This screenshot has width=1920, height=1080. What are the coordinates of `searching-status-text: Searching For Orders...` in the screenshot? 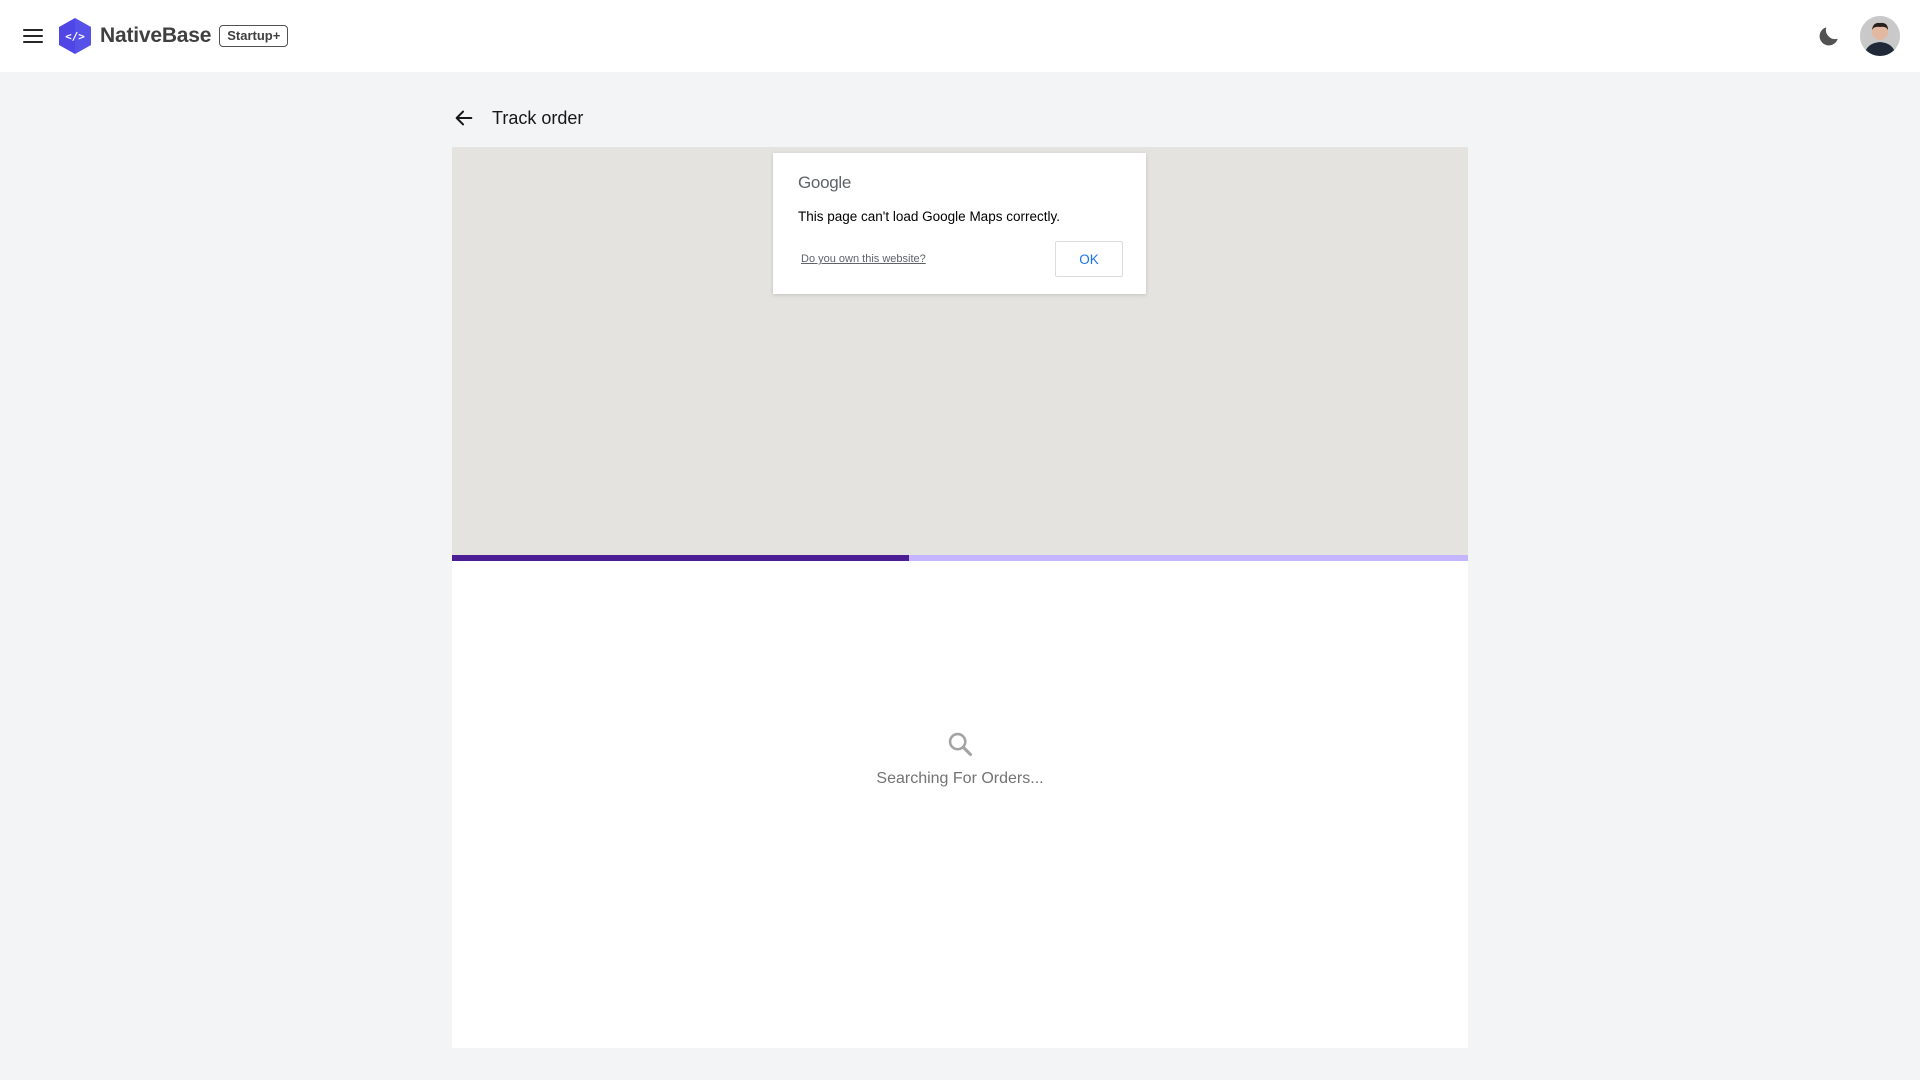 It's located at (960, 778).